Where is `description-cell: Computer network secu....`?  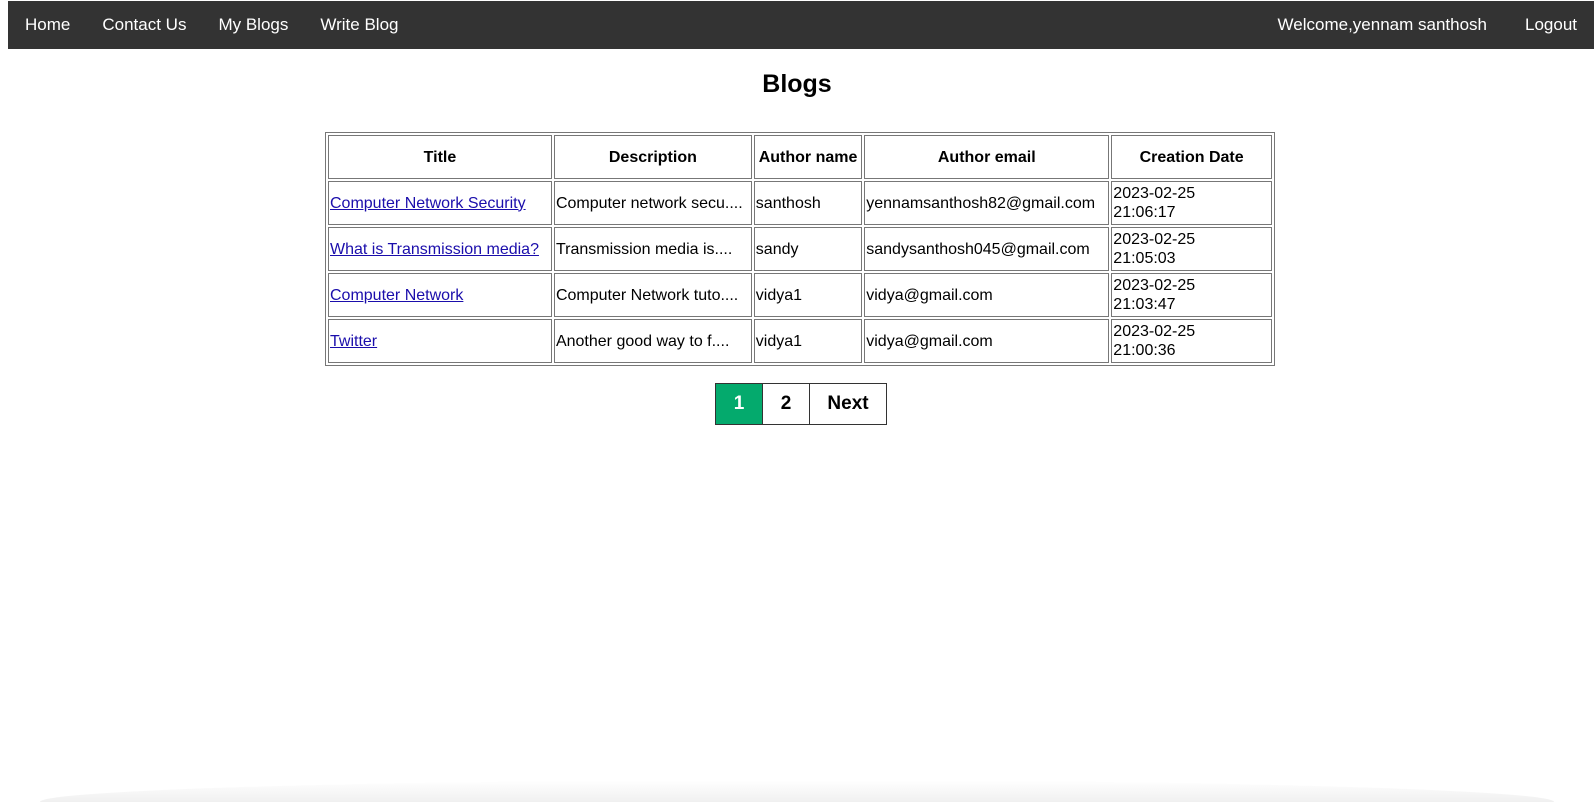 description-cell: Computer network secu.... is located at coordinates (652, 203).